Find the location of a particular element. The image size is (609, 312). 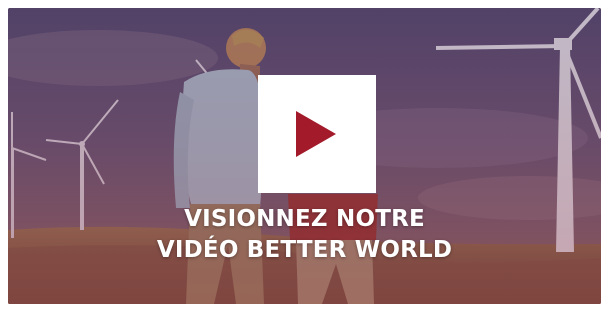

play-button is located at coordinates (317, 134).